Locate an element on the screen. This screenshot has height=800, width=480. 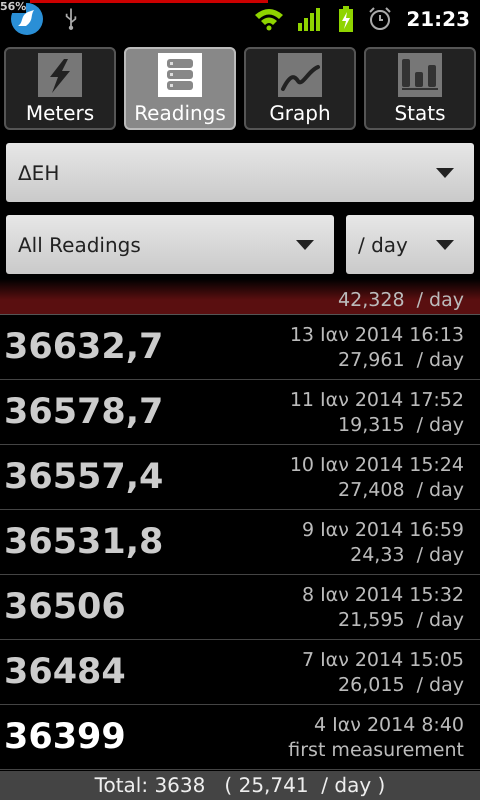
date-text: 10 Ιαν 2014 15:24 is located at coordinates (377, 465).